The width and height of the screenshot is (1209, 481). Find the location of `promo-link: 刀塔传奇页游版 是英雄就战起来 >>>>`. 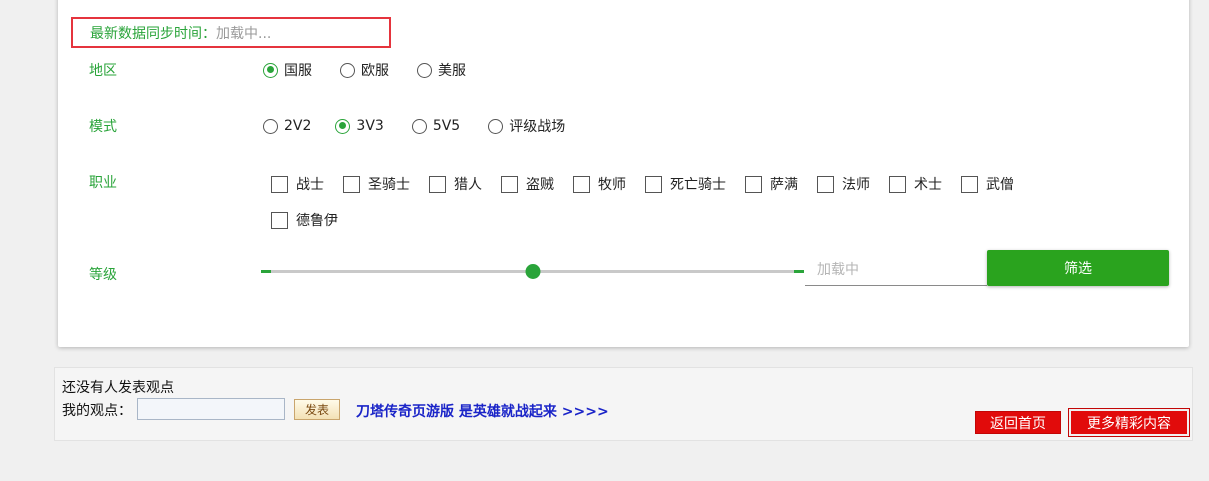

promo-link: 刀塔传奇页游版 是英雄就战起来 >>>> is located at coordinates (482, 411).